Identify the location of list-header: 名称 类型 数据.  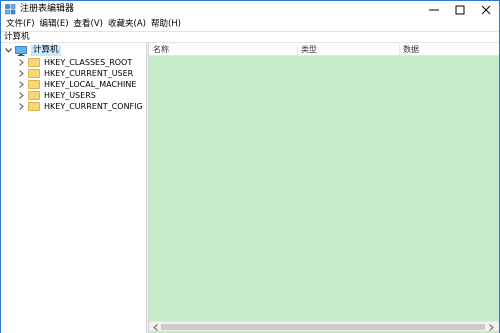
(324, 49).